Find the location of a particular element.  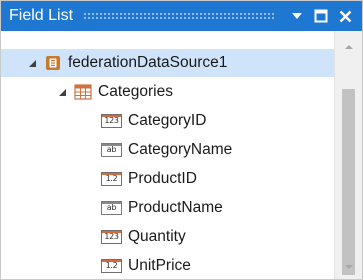

tree-field-item: ab CategoryName is located at coordinates (168, 150).